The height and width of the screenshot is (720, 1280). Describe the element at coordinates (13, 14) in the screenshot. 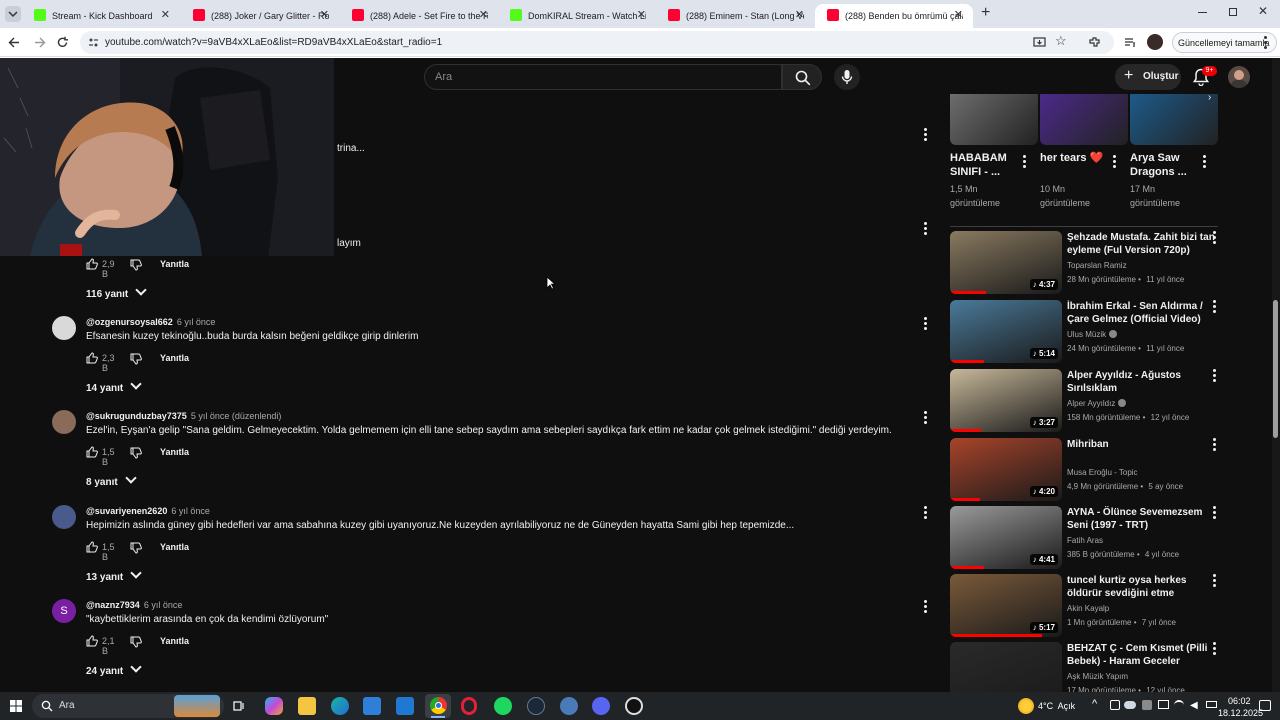

I see `tab-search-button` at that location.